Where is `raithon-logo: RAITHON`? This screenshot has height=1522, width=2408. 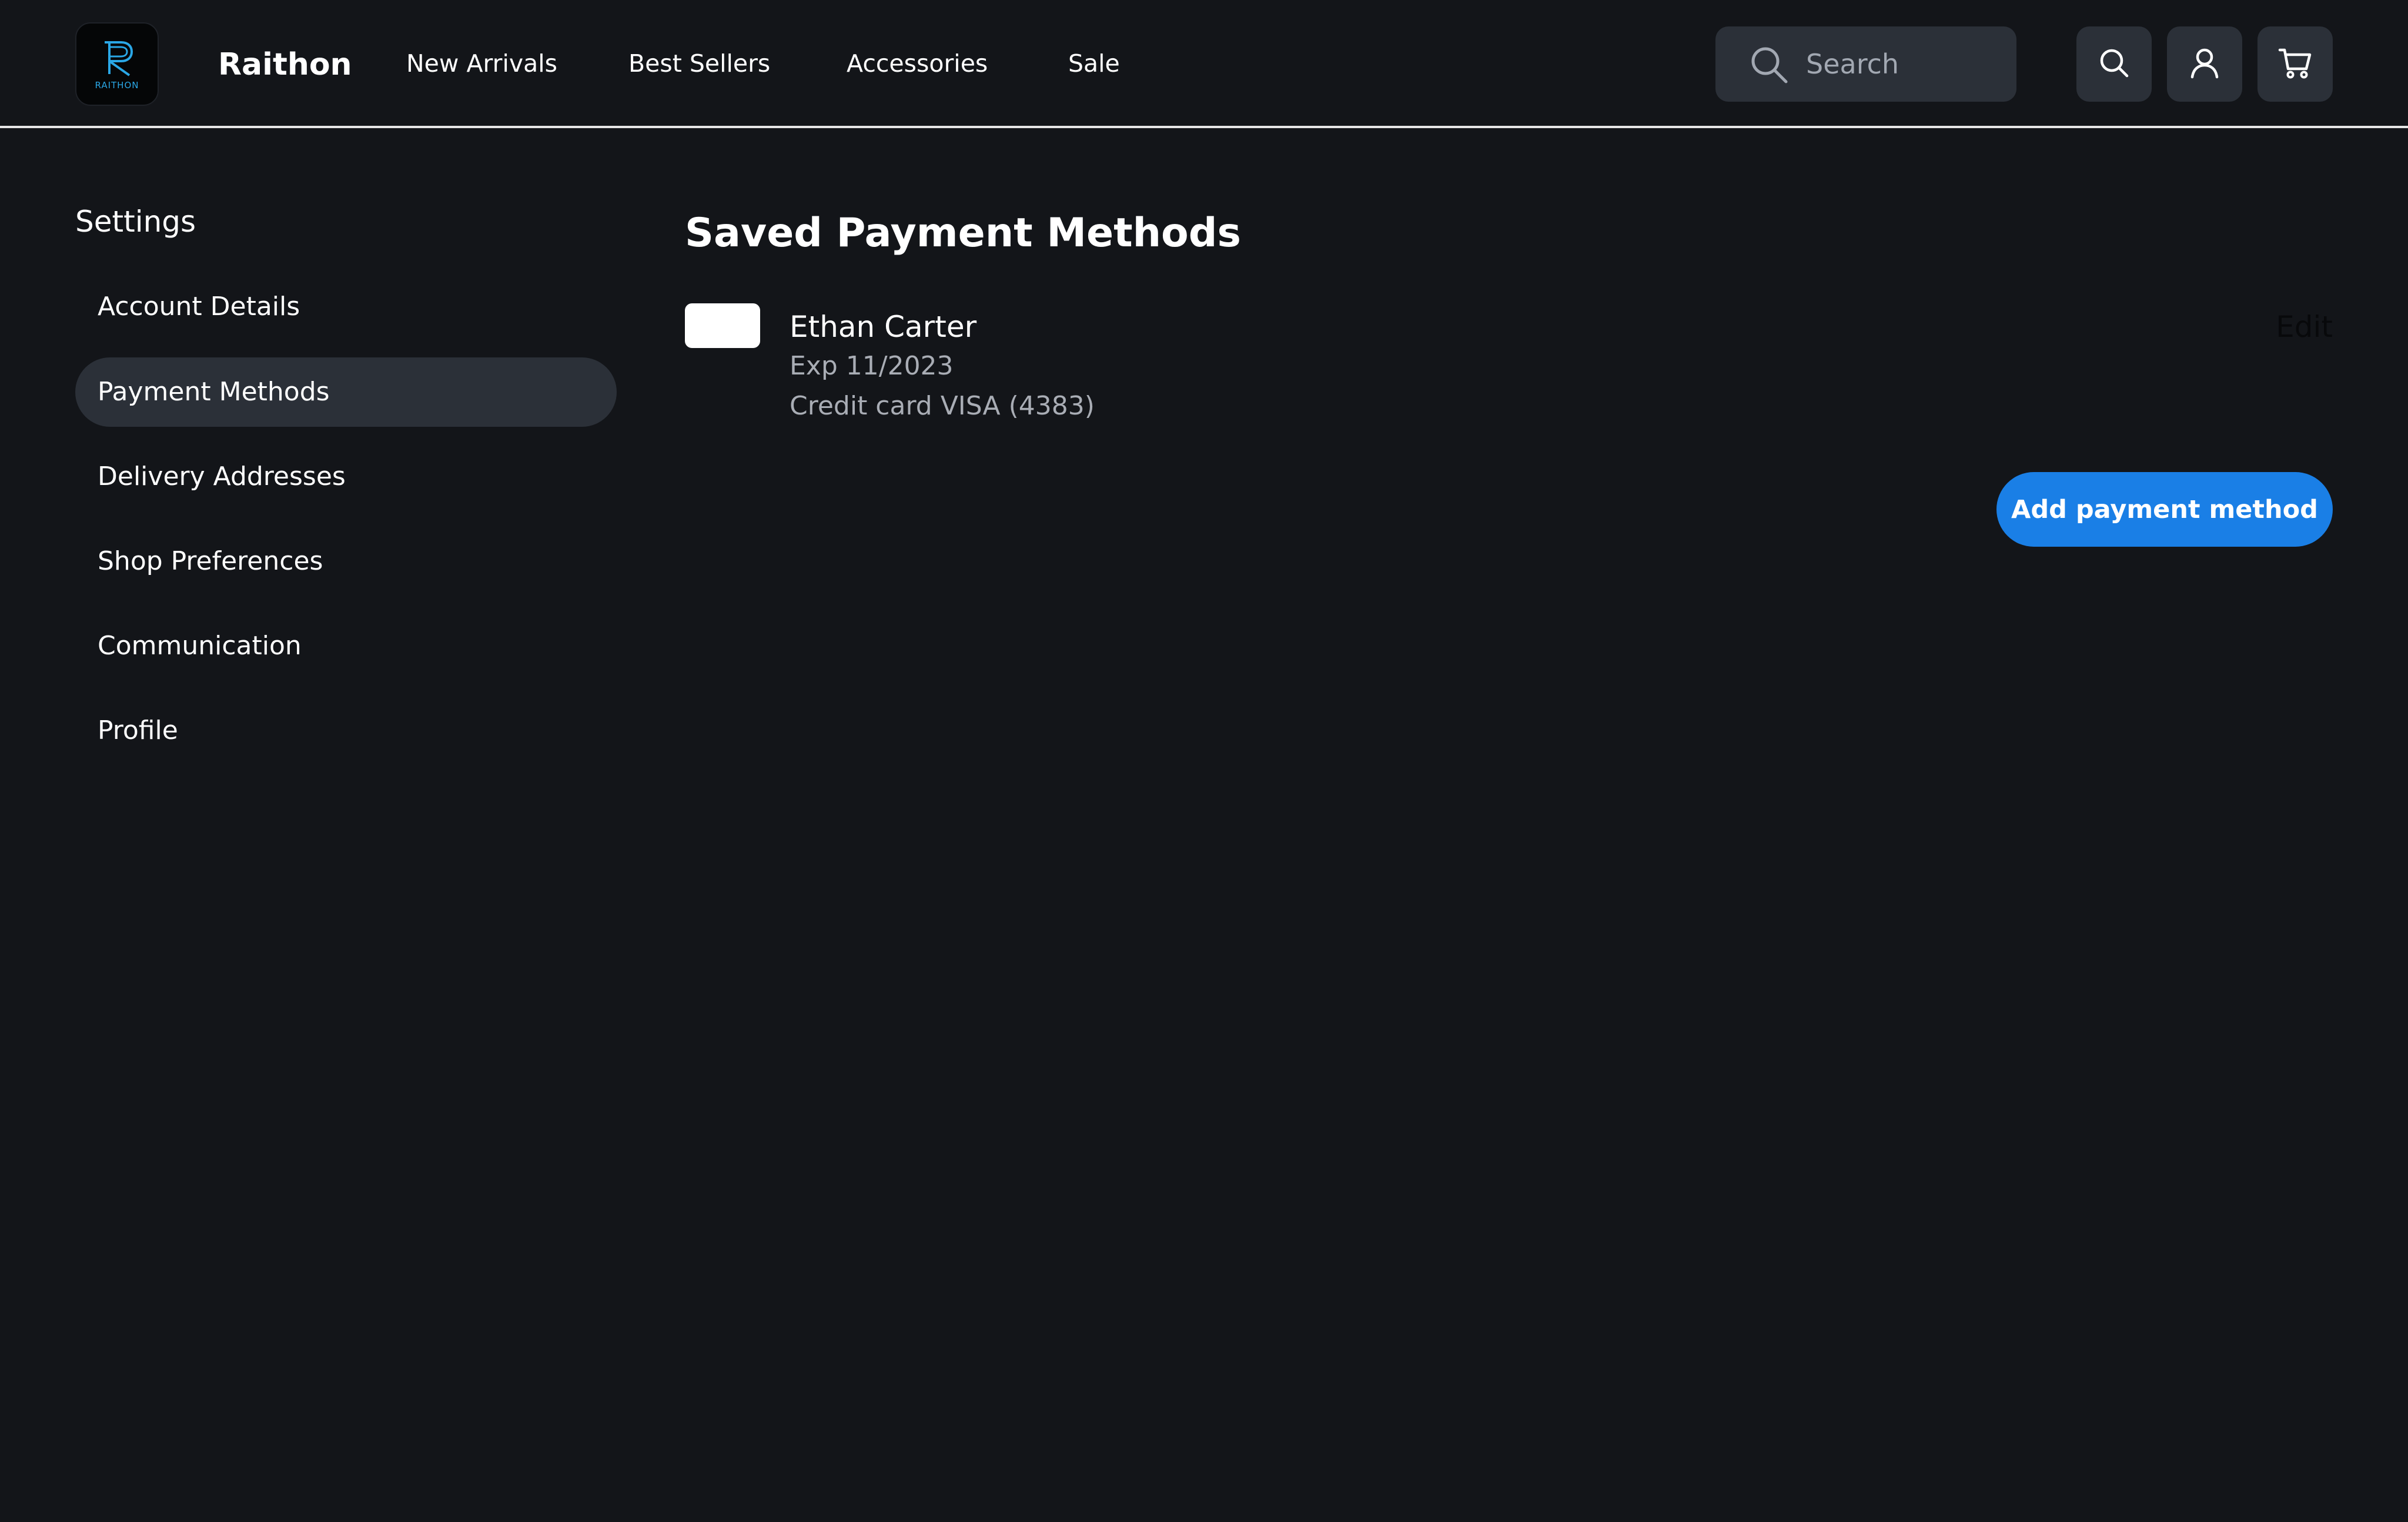 raithon-logo: RAITHON is located at coordinates (117, 64).